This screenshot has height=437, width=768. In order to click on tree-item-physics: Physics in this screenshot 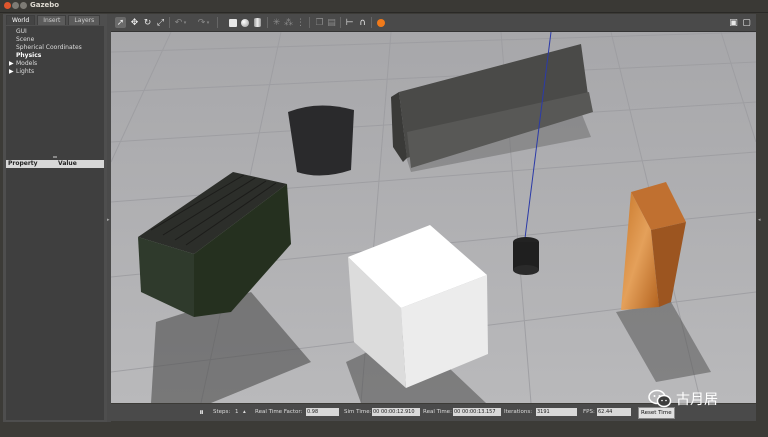, I will do `click(55, 56)`.